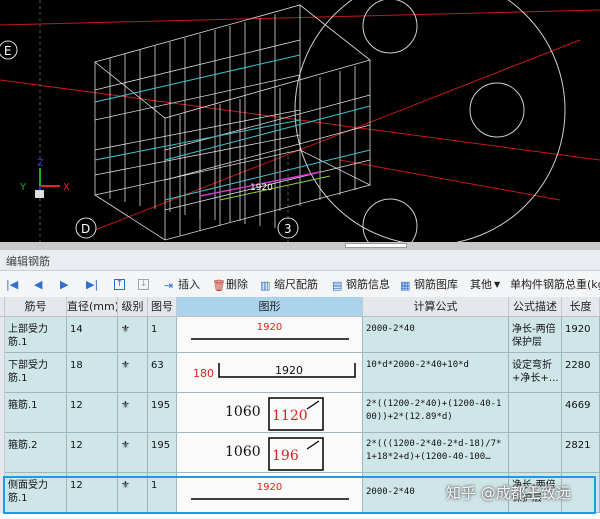  Describe the element at coordinates (38, 284) in the screenshot. I see `previous-record-icon: ◀` at that location.